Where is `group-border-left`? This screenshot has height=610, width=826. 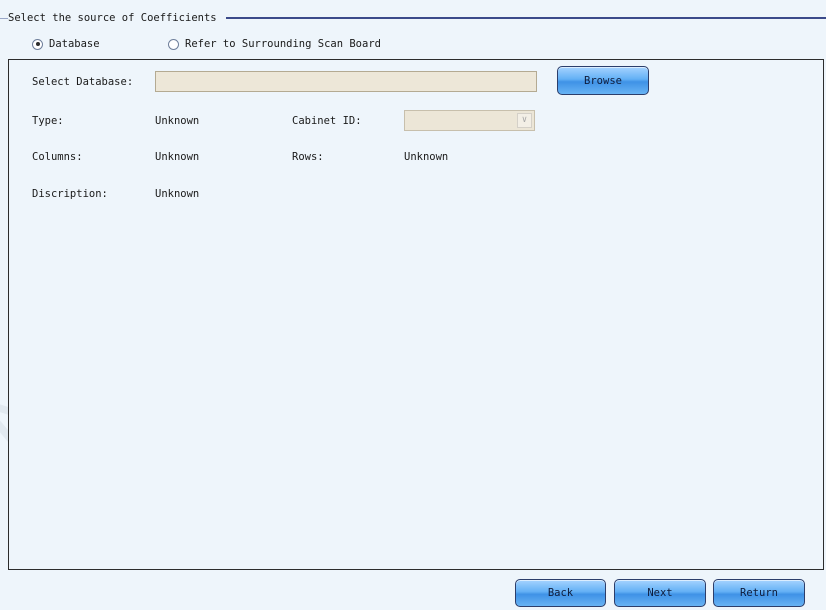
group-border-left is located at coordinates (4, 18).